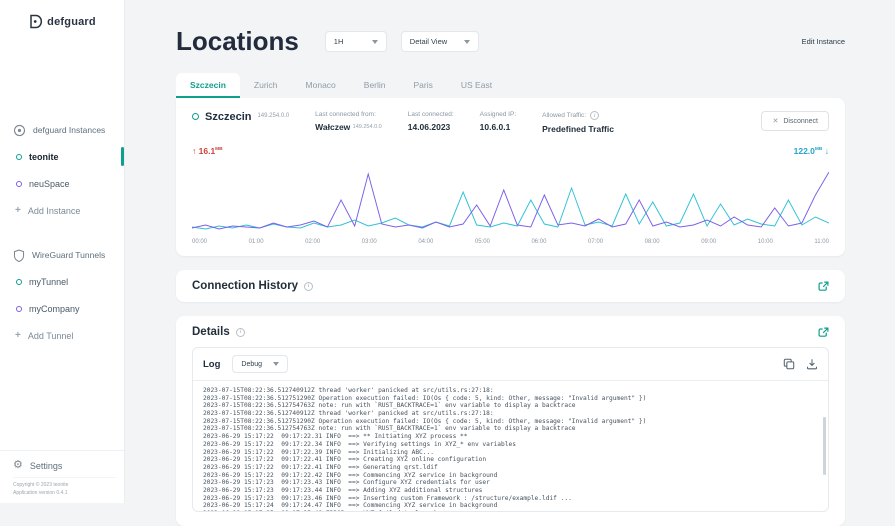 Image resolution: width=895 pixels, height=526 pixels. I want to click on sidebar-item-mycompany: myCompany, so click(62, 308).